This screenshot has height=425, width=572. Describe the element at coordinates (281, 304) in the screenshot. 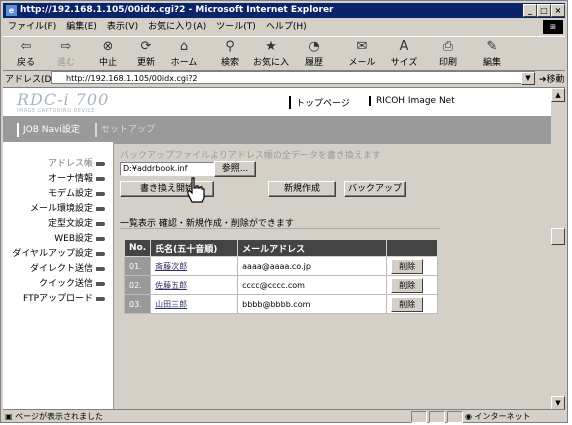

I see `table-row: 03. 山田三郎 bbbb@bbbb.com 削除` at that location.